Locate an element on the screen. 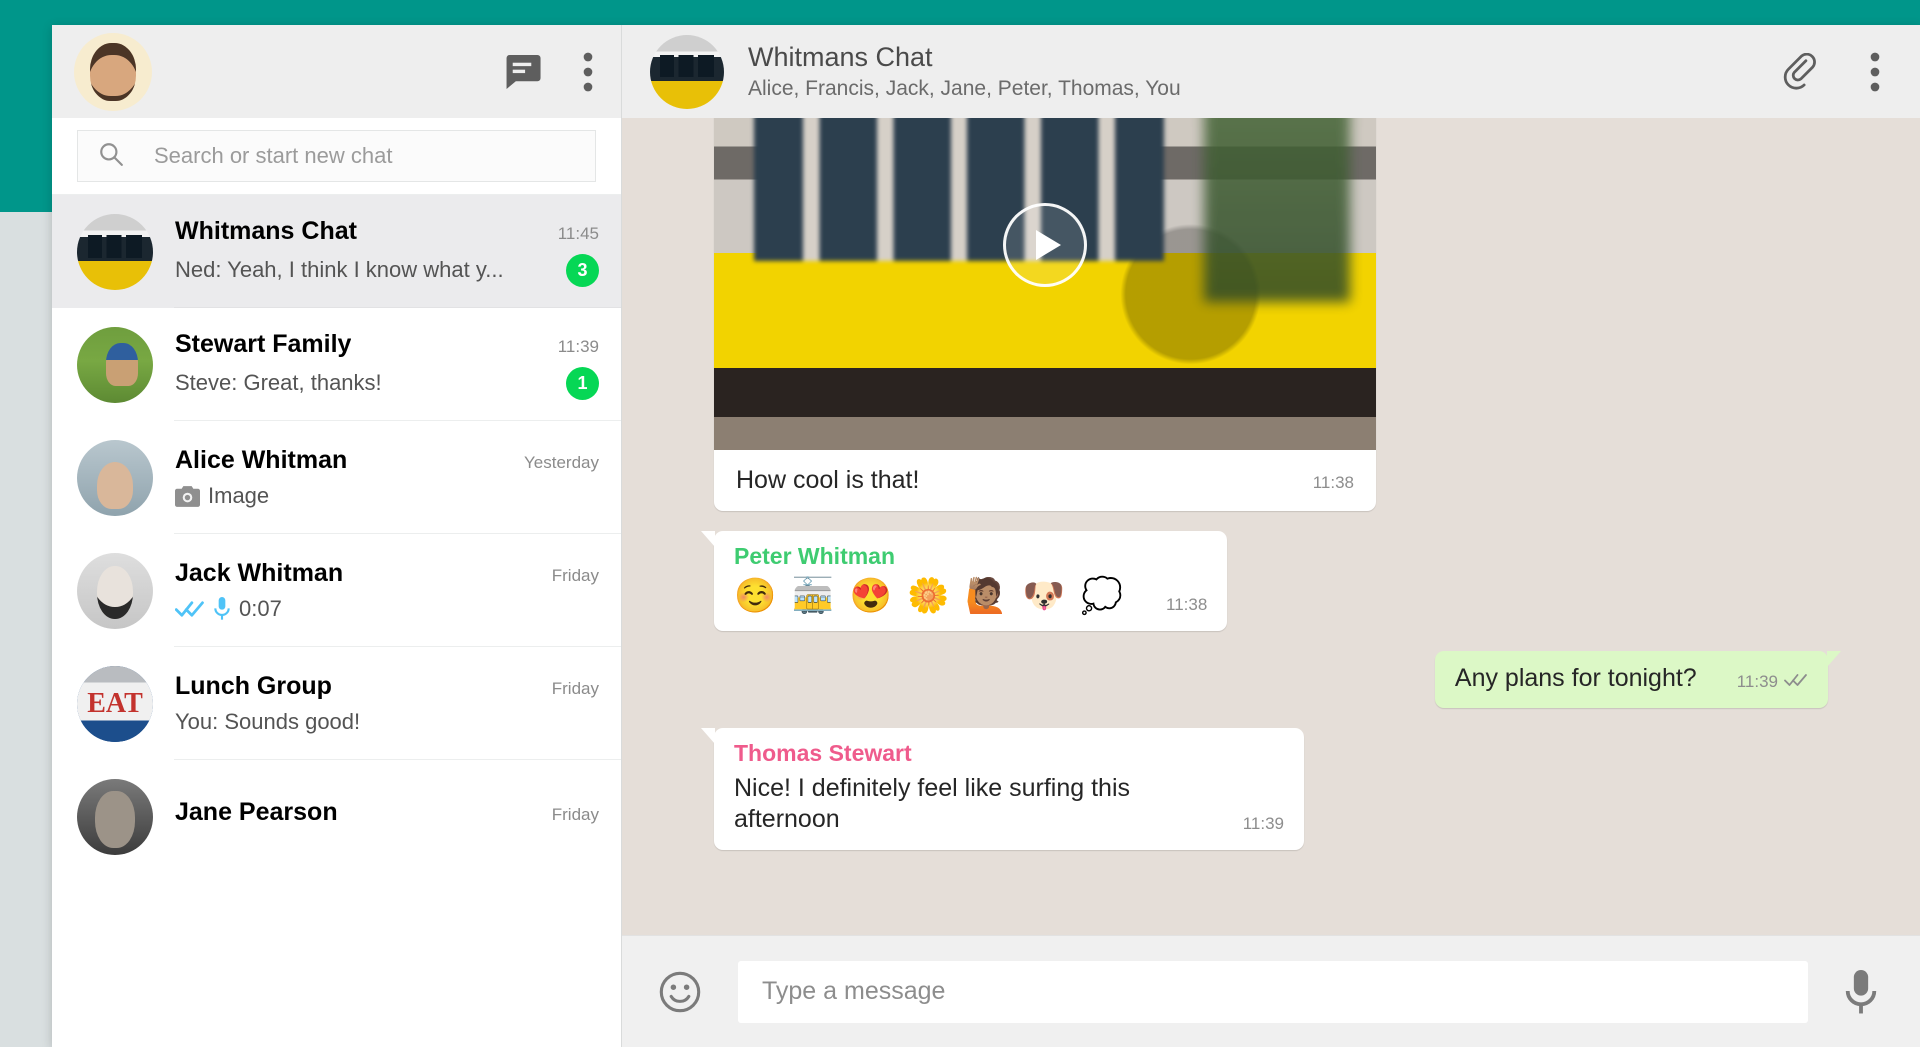 The image size is (1920, 1047). sender-name: Thomas Stewart is located at coordinates (823, 753).